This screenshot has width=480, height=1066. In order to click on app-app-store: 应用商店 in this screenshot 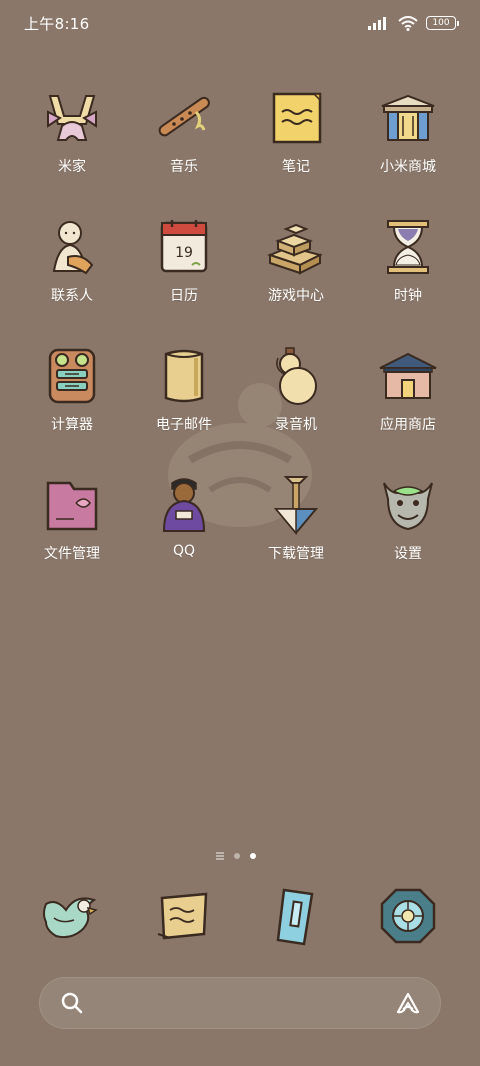, I will do `click(408, 393)`.